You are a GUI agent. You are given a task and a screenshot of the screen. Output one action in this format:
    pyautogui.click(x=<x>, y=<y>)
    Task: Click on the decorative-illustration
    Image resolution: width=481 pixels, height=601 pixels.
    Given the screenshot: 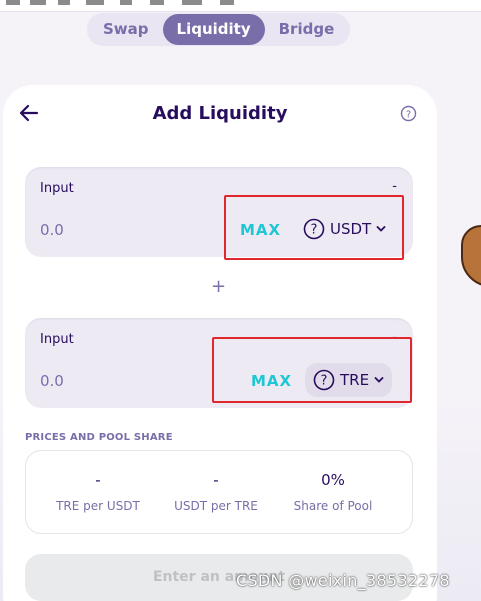 What is the action you would take?
    pyautogui.click(x=471, y=256)
    